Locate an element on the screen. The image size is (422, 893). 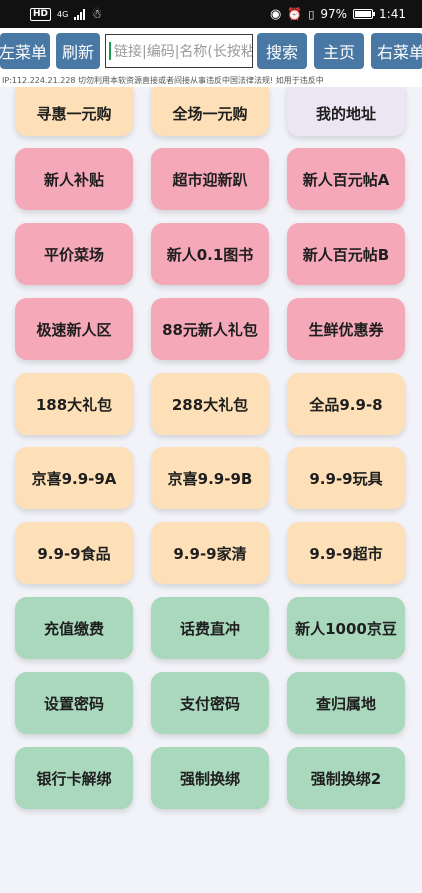
tile-button: 生鲜优惠券 is located at coordinates (346, 329).